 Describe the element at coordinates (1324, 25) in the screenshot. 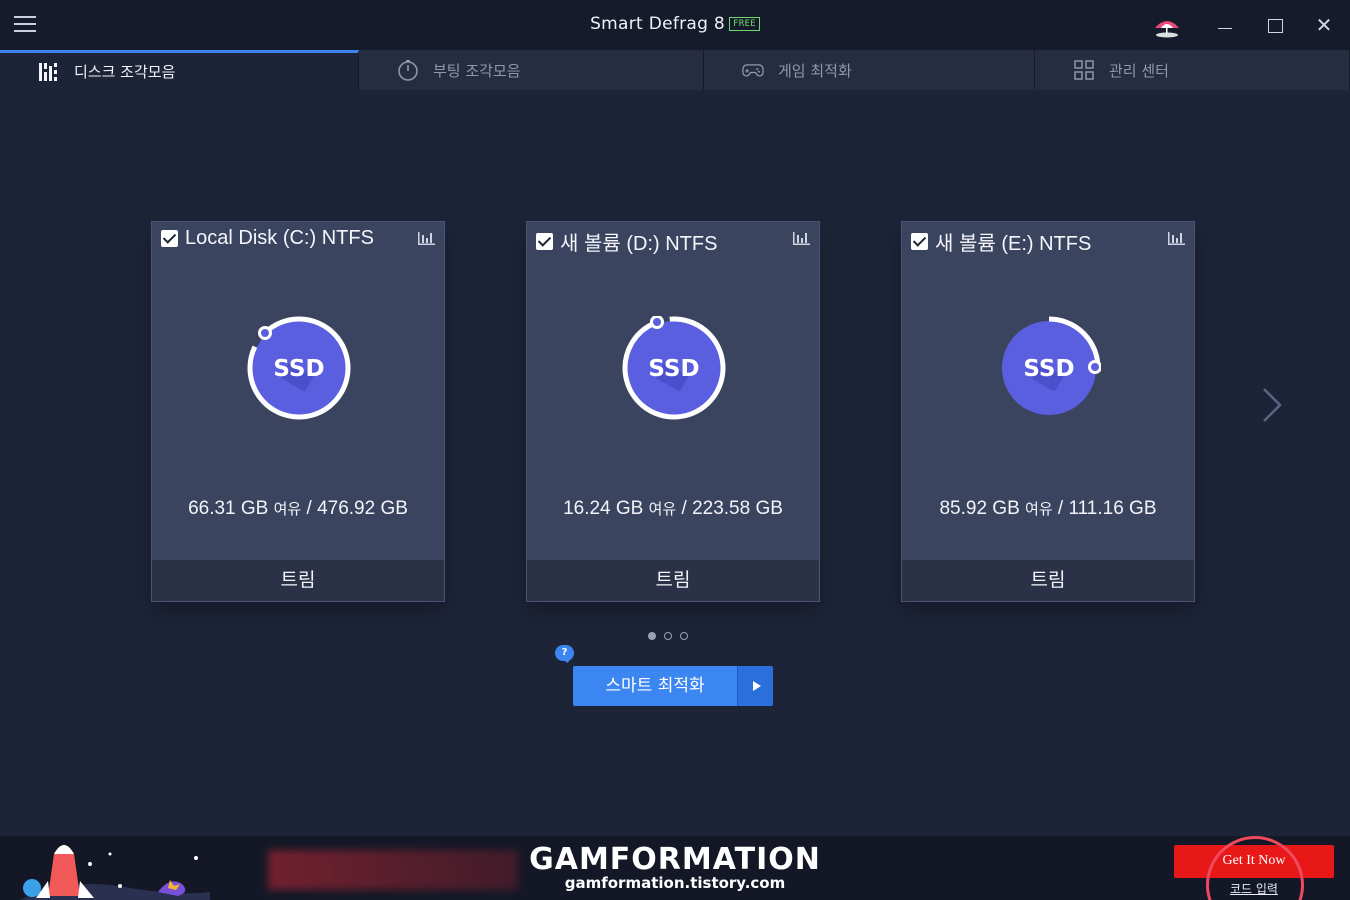

I see `close-button: ✕` at that location.